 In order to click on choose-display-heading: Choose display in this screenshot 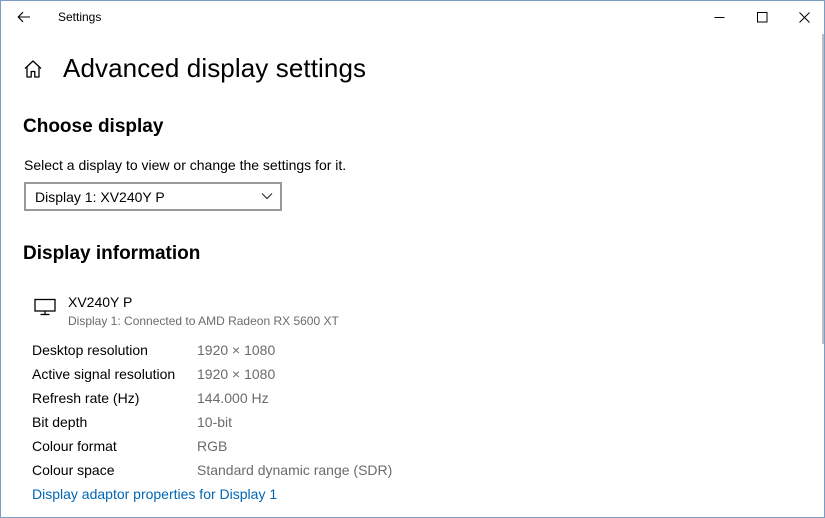, I will do `click(93, 126)`.